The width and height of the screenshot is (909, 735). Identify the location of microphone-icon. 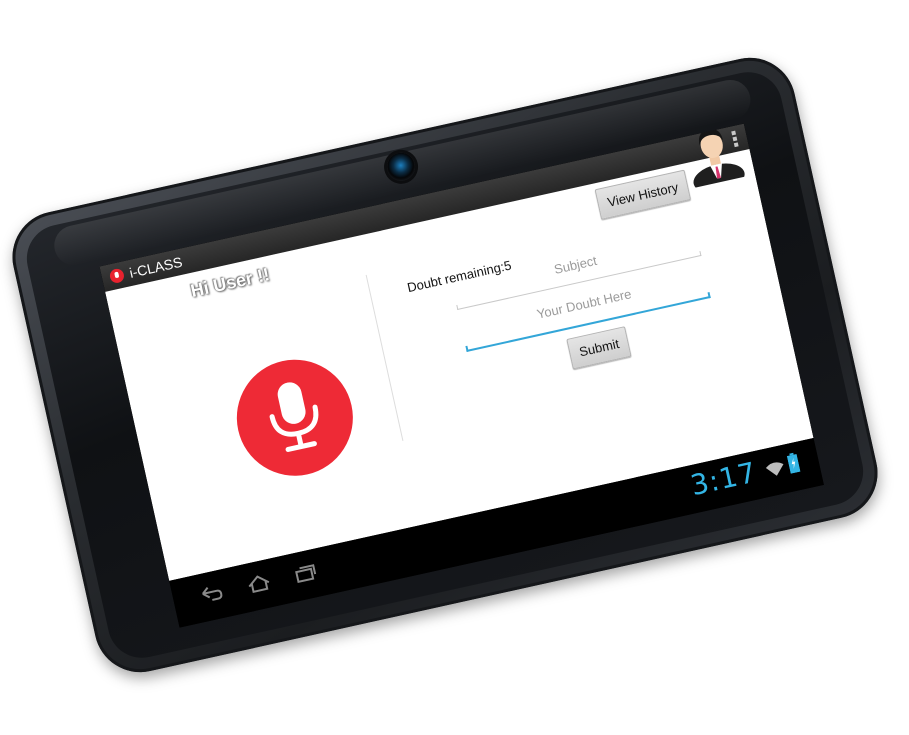
(294, 417).